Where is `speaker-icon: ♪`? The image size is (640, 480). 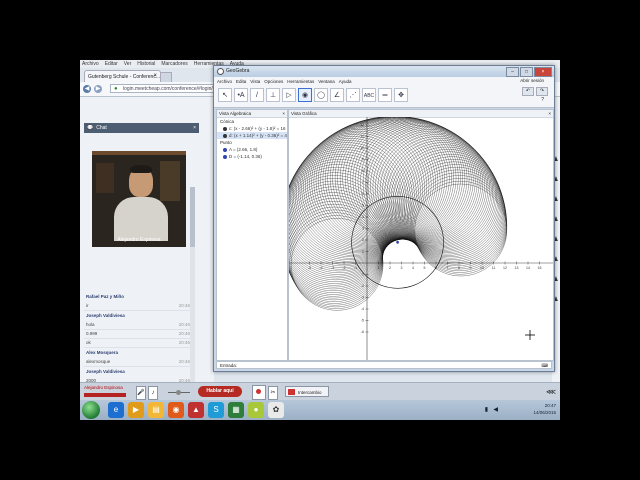 speaker-icon: ♪ is located at coordinates (153, 393).